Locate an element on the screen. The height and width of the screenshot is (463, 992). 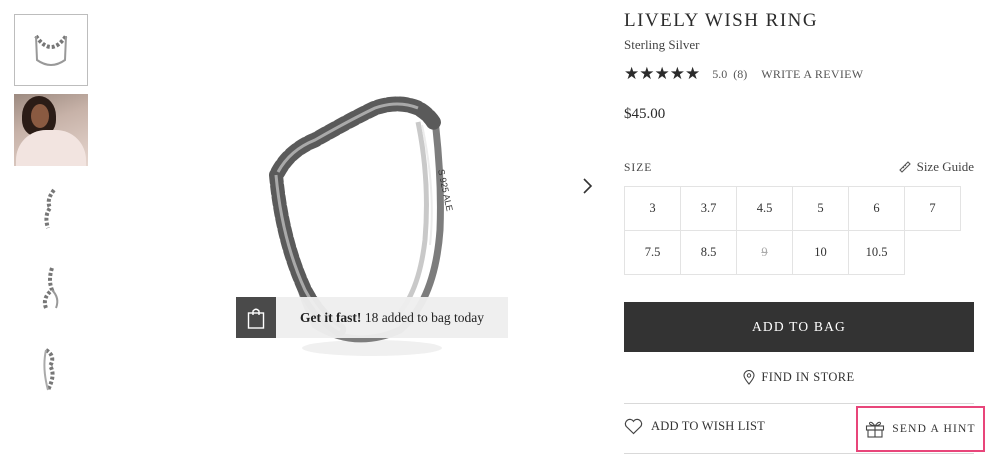
size-options: 3 3.7 4.5 5 6 7 7.5 8.5 9 10 10.5 is located at coordinates (792, 230).